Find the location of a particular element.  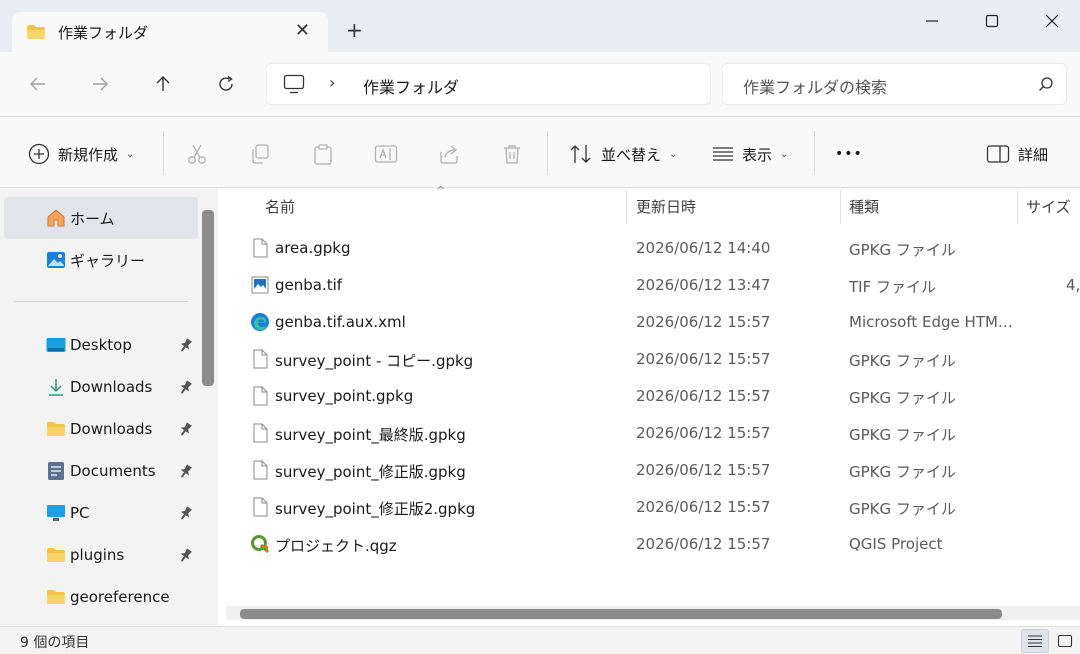

nav-item-downloads: Downloads is located at coordinates (99, 387).